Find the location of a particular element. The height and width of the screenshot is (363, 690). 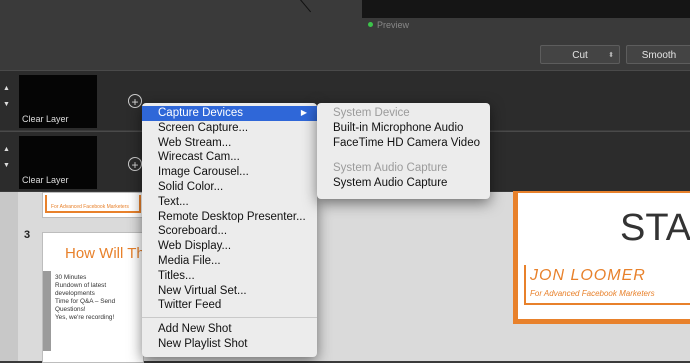

slide-image-strip is located at coordinates (47, 311).